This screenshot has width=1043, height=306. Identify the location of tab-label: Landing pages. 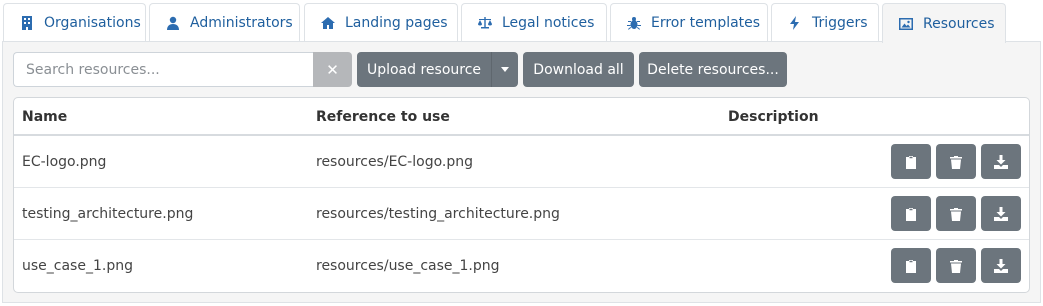
(396, 23).